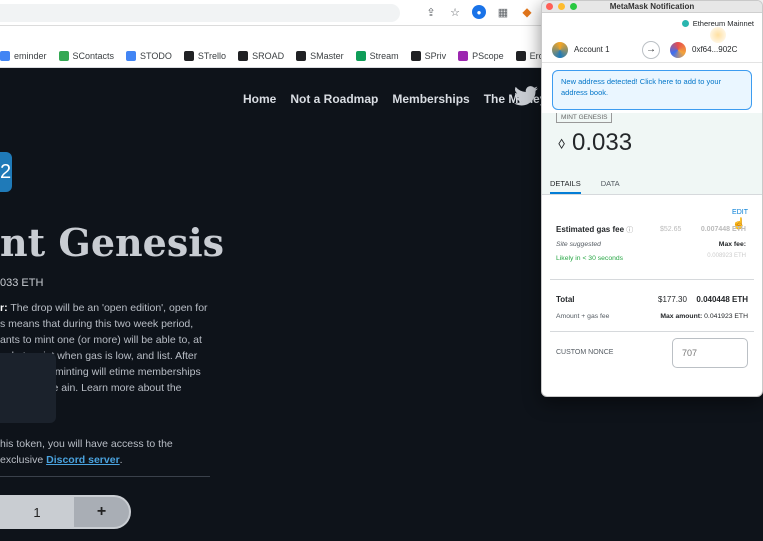 Image resolution: width=763 pixels, height=541 pixels. Describe the element at coordinates (549, 6) in the screenshot. I see `close-window-button` at that location.